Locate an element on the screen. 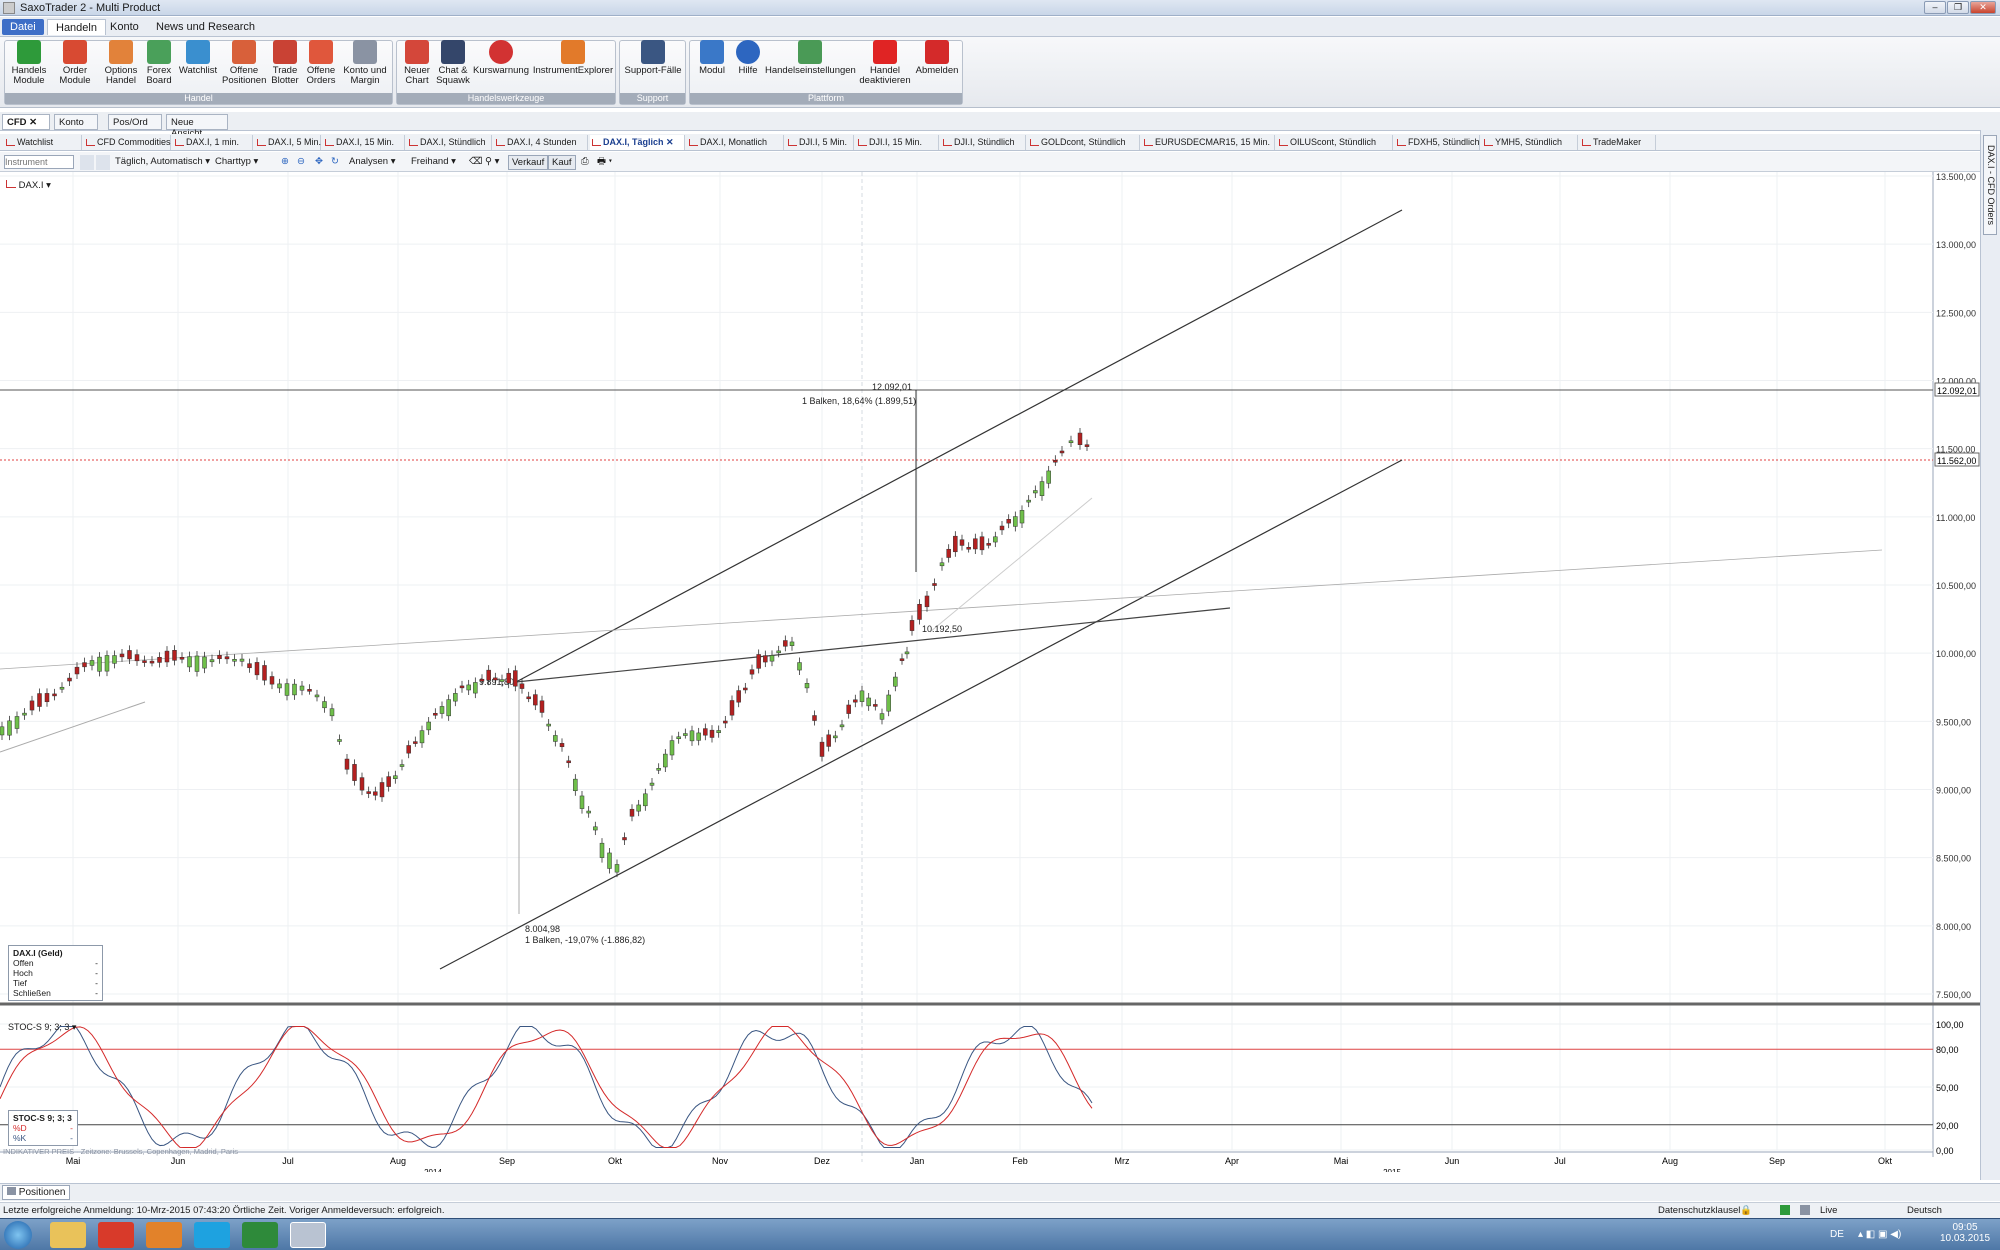 This screenshot has width=2000, height=1250. pin-icon: ⚲ ▾ is located at coordinates (492, 162).